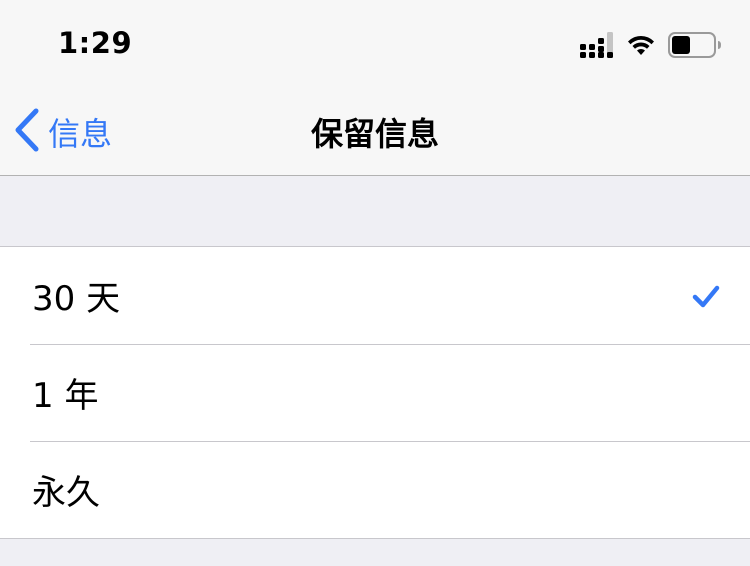 This screenshot has width=750, height=566. Describe the element at coordinates (706, 298) in the screenshot. I see `checkmark-icon` at that location.